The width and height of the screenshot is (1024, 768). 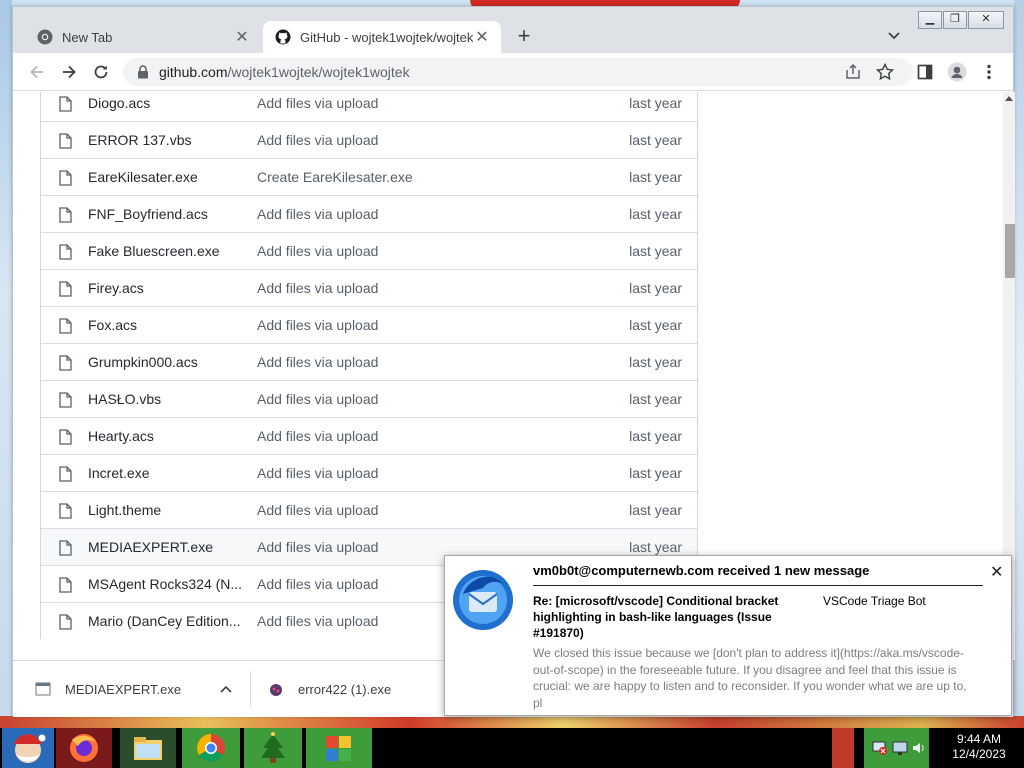 What do you see at coordinates (168, 214) in the screenshot?
I see `file-name-link: FNF_Boyfriend.acs` at bounding box center [168, 214].